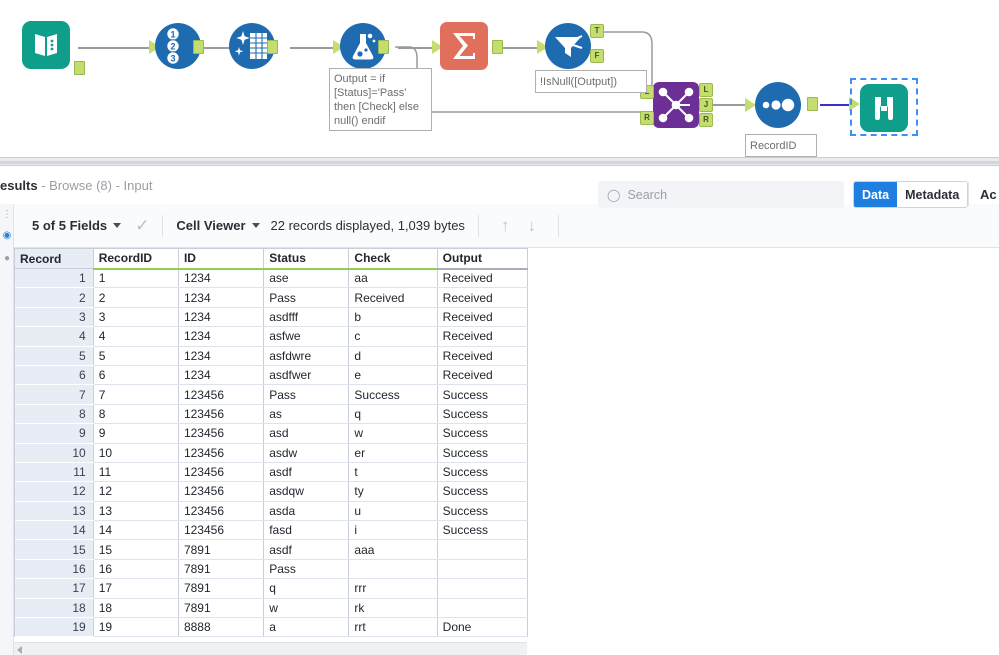  I want to click on cell-recordid: 11, so click(136, 472).